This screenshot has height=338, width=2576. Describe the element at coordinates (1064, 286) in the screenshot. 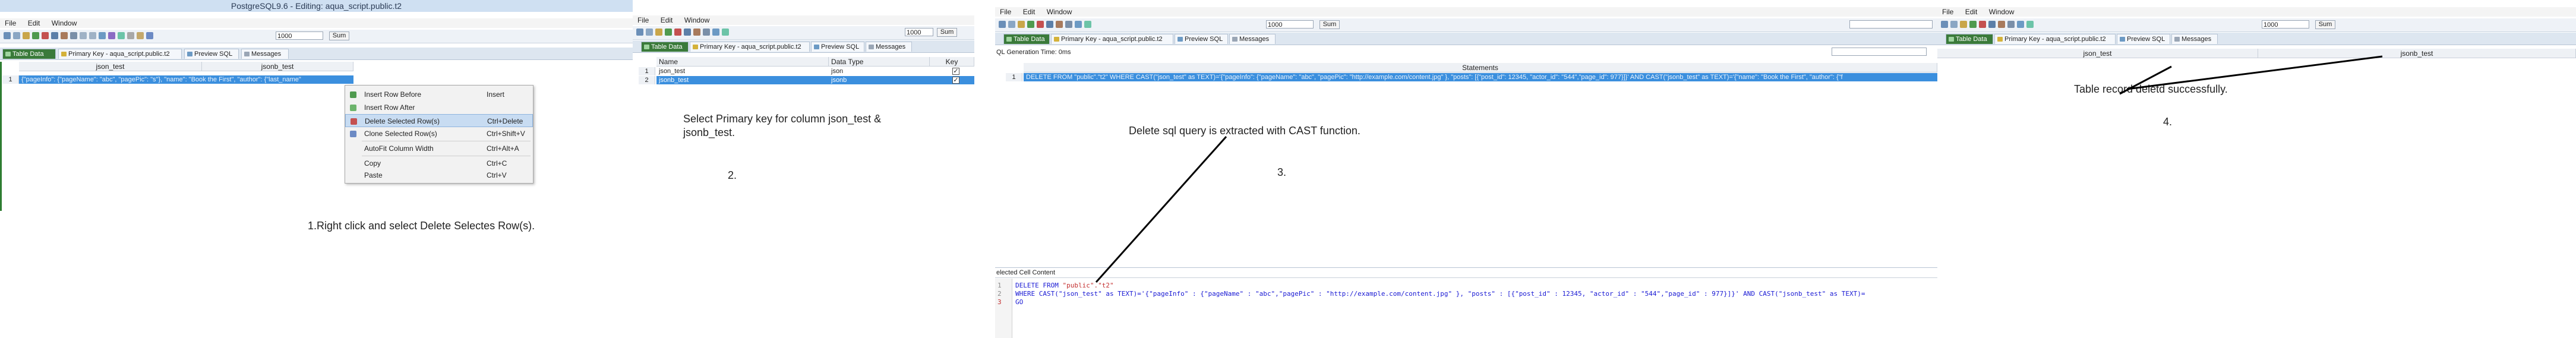

I see `code-line-1: DELETE FROM "public"."t2"` at that location.